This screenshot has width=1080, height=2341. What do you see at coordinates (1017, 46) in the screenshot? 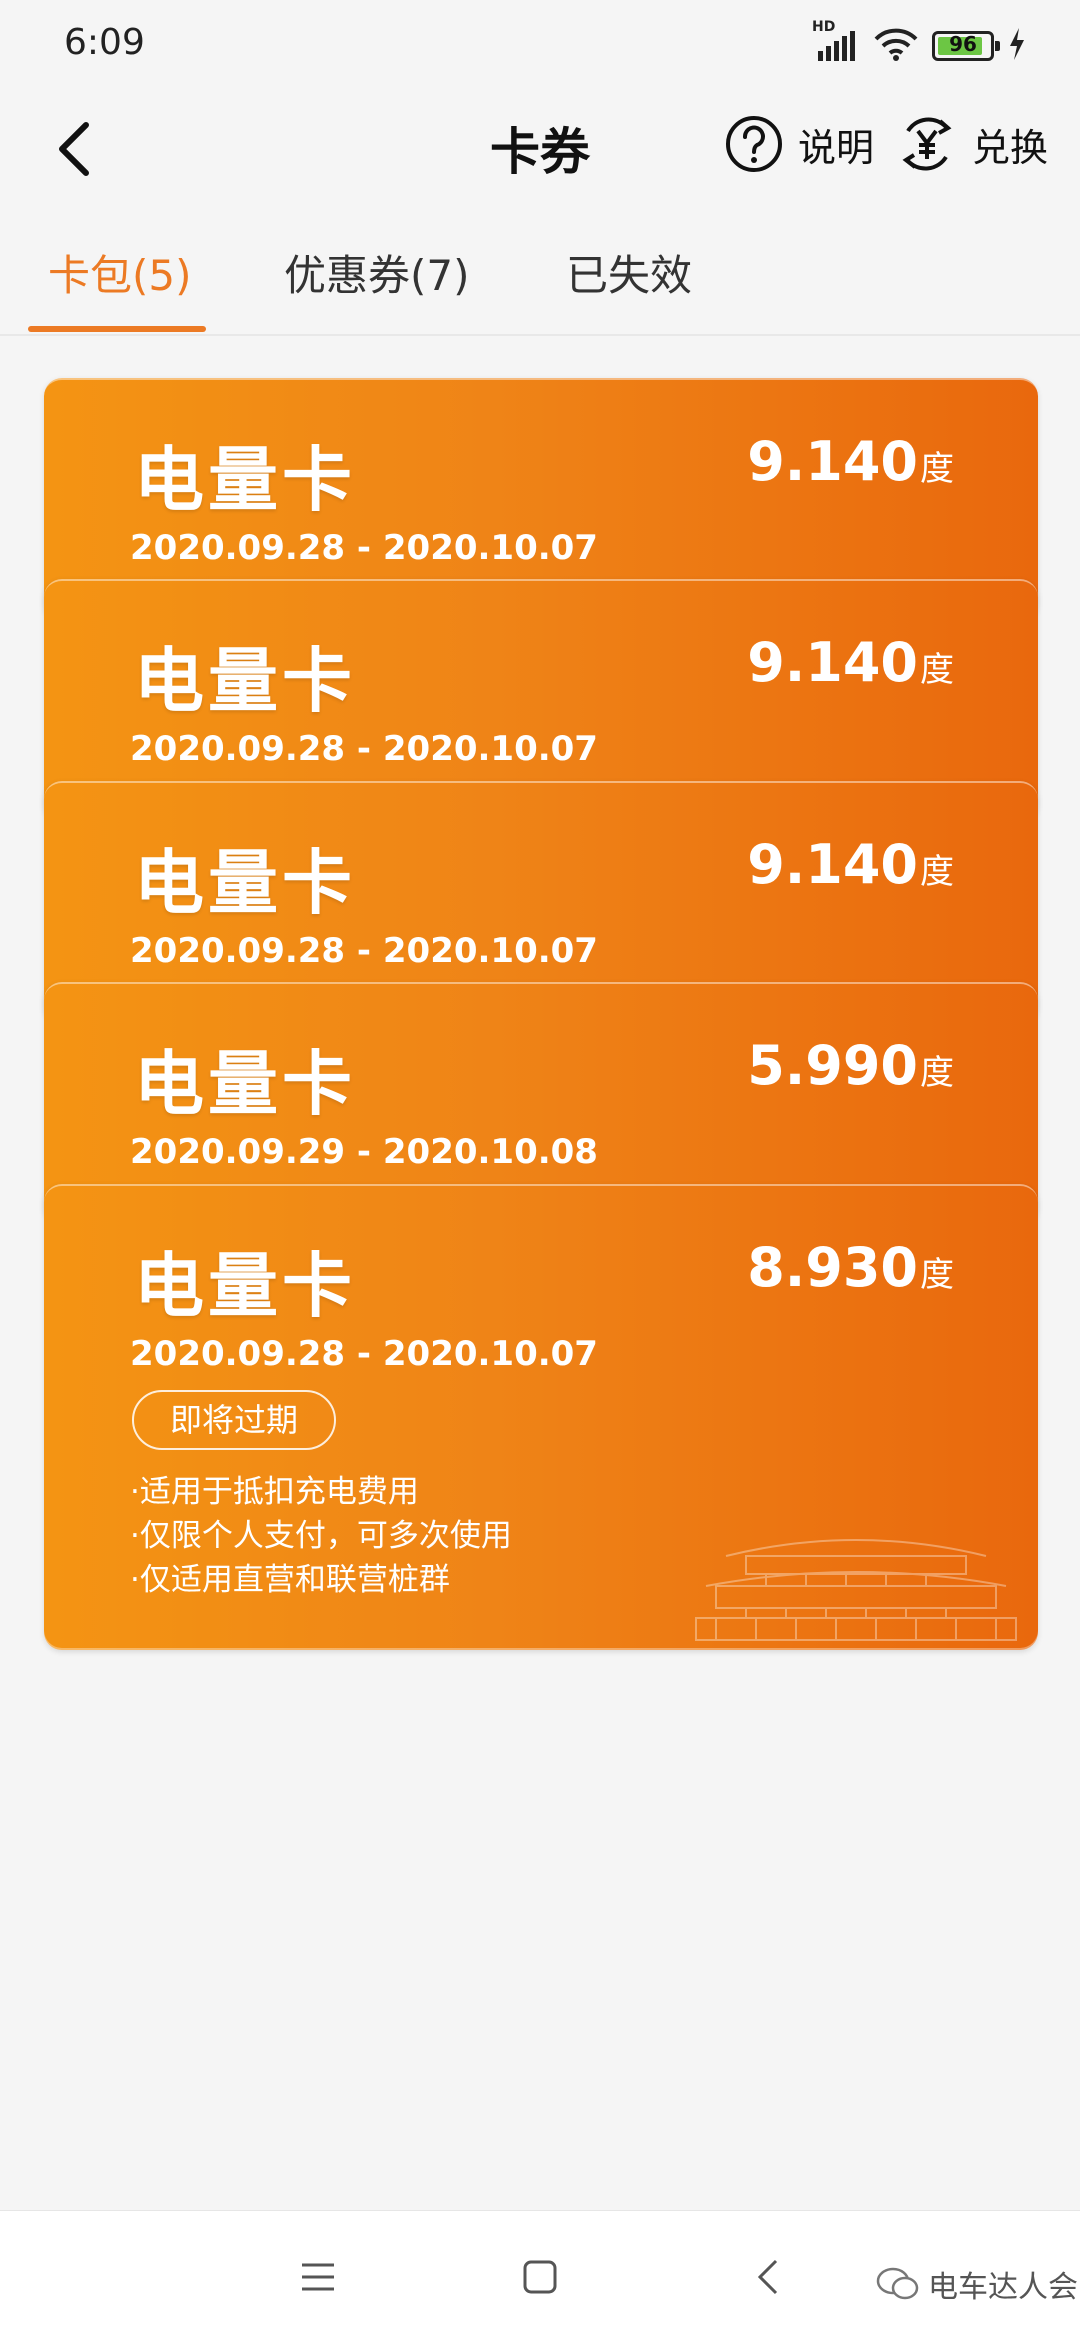
I see `charging-icon` at bounding box center [1017, 46].